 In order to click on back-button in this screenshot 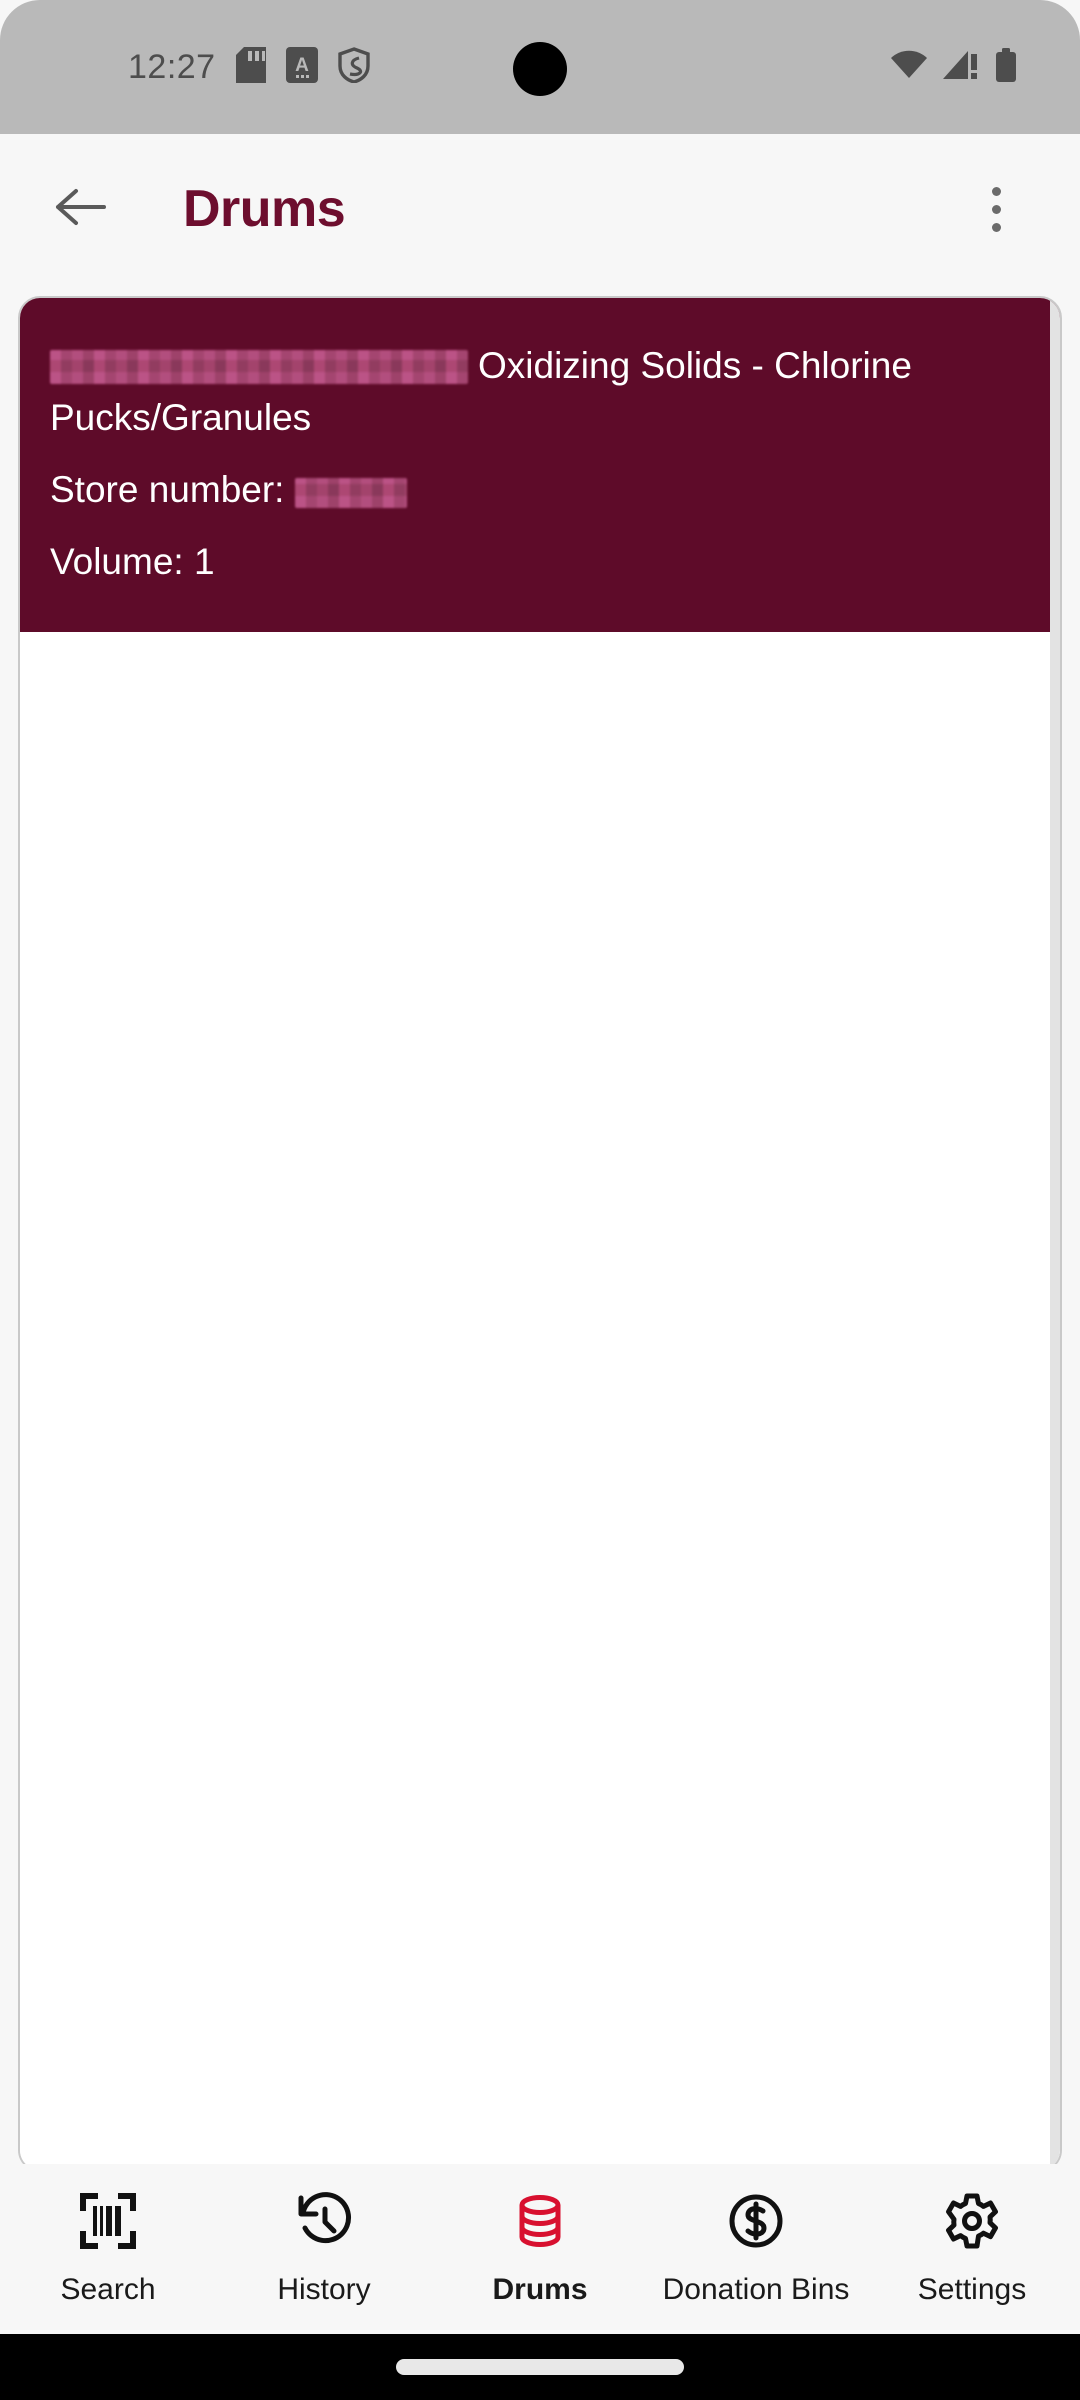, I will do `click(80, 209)`.